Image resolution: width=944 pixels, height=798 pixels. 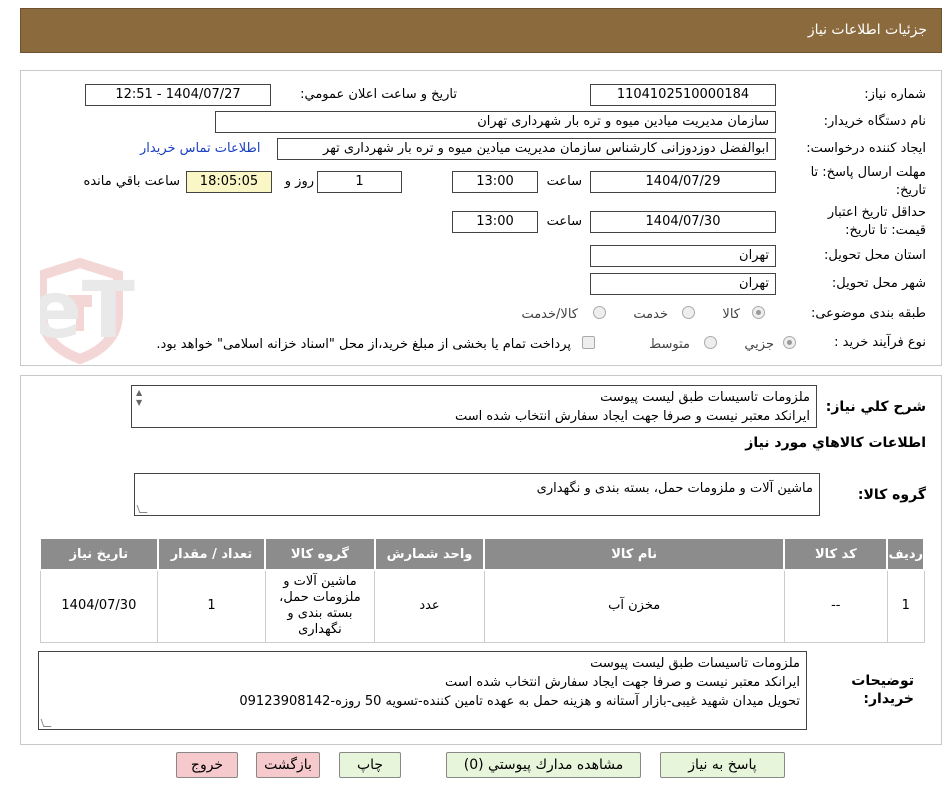 I want to click on price-validity-label-2: قيمت: تا تاريخ:, so click(x=885, y=230).